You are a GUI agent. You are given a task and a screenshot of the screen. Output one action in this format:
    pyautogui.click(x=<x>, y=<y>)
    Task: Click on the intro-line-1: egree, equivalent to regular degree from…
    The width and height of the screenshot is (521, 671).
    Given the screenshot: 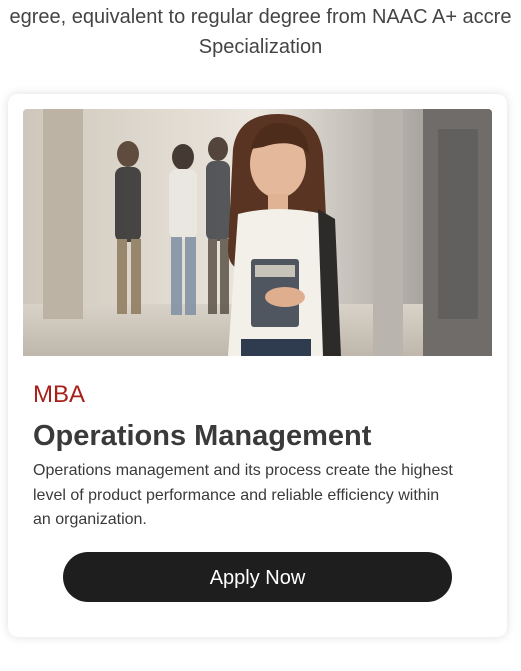 What is the action you would take?
    pyautogui.click(x=260, y=17)
    